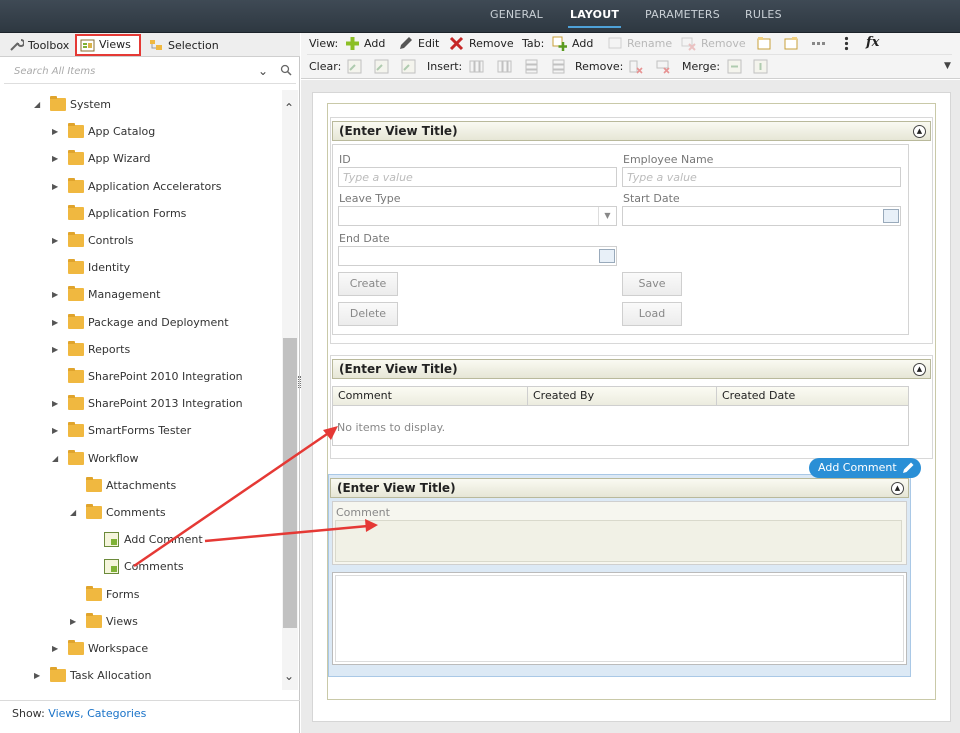  Describe the element at coordinates (622, 396) in the screenshot. I see `column-header-created-by: Created By` at that location.